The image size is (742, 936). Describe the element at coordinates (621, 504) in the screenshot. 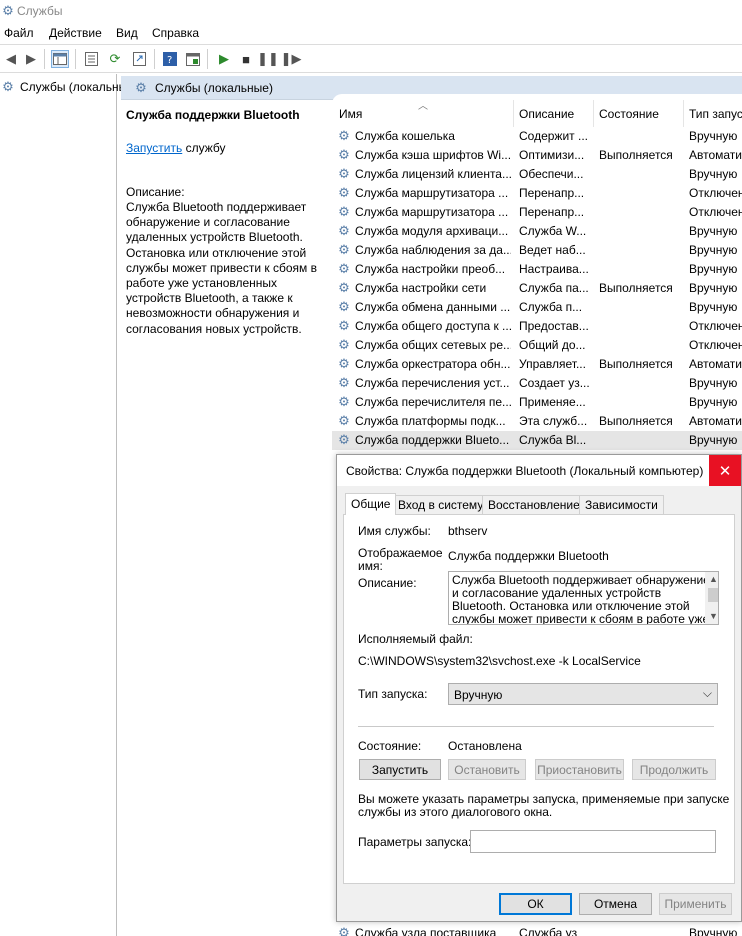

I see `tab-dependencies: Зависимости` at that location.